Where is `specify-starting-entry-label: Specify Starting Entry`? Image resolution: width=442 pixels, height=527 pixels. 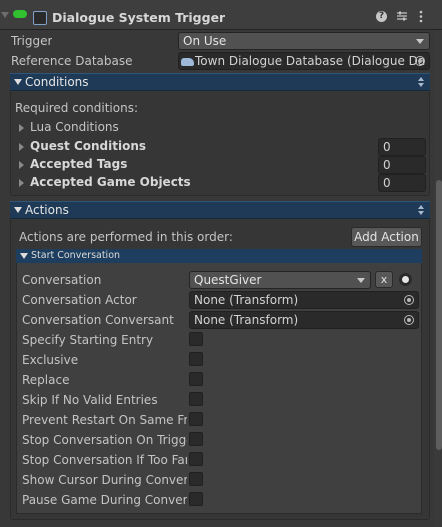 specify-starting-entry-label: Specify Starting Entry is located at coordinates (88, 340).